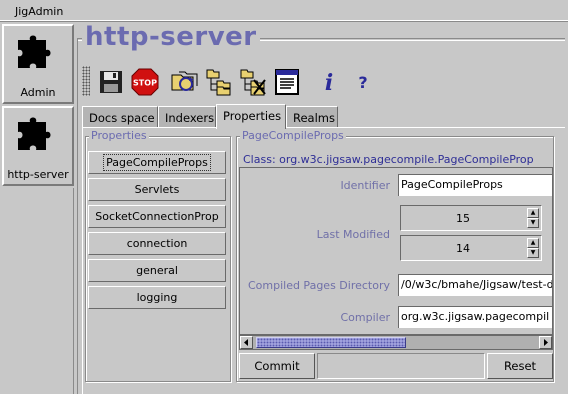 This screenshot has width=568, height=394. Describe the element at coordinates (86, 81) in the screenshot. I see `toolbar-grip` at that location.